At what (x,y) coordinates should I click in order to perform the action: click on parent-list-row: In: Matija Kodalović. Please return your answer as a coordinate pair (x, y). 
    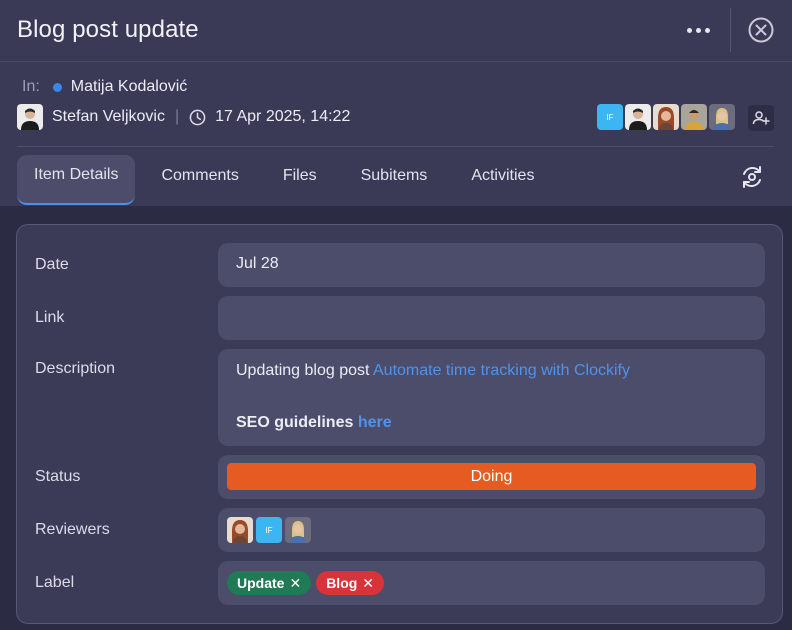
    Looking at the image, I should click on (104, 87).